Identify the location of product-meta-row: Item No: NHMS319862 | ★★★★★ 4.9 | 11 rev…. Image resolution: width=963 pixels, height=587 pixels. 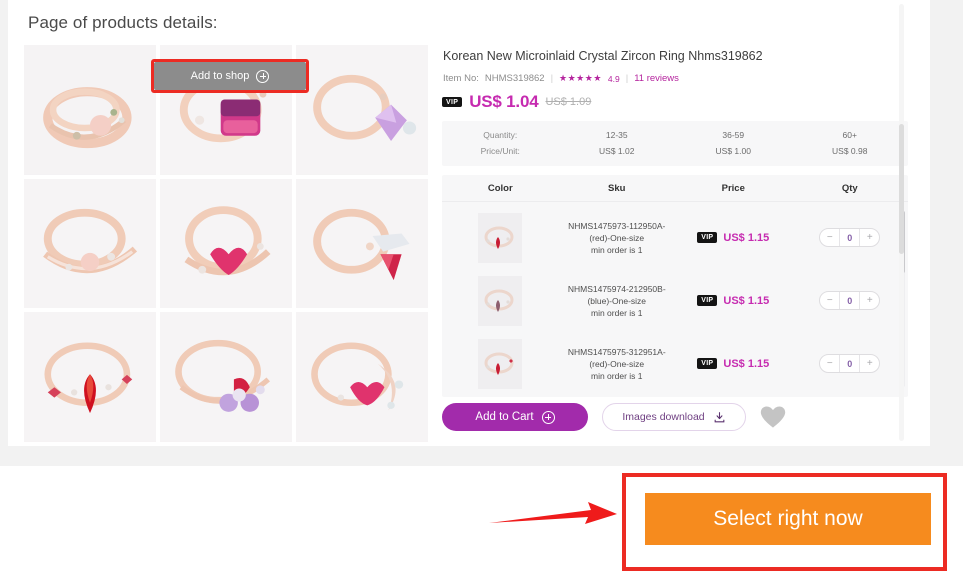
(678, 78).